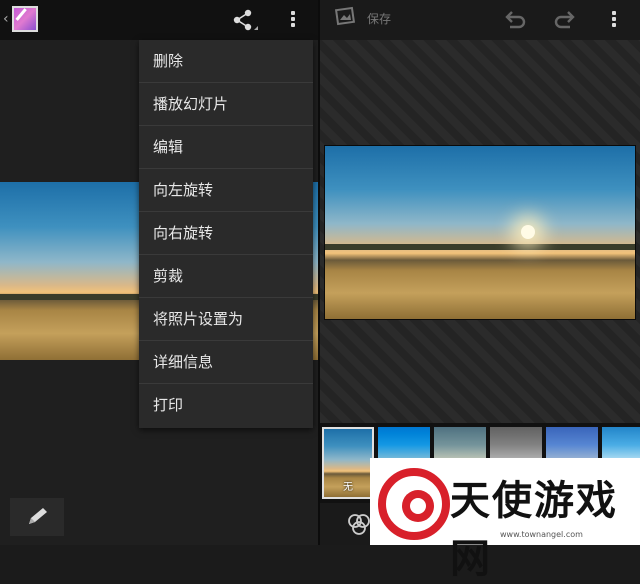 This screenshot has height=584, width=640. Describe the element at coordinates (226, 190) in the screenshot. I see `menu-item-rotate-left: 向左旋转` at that location.